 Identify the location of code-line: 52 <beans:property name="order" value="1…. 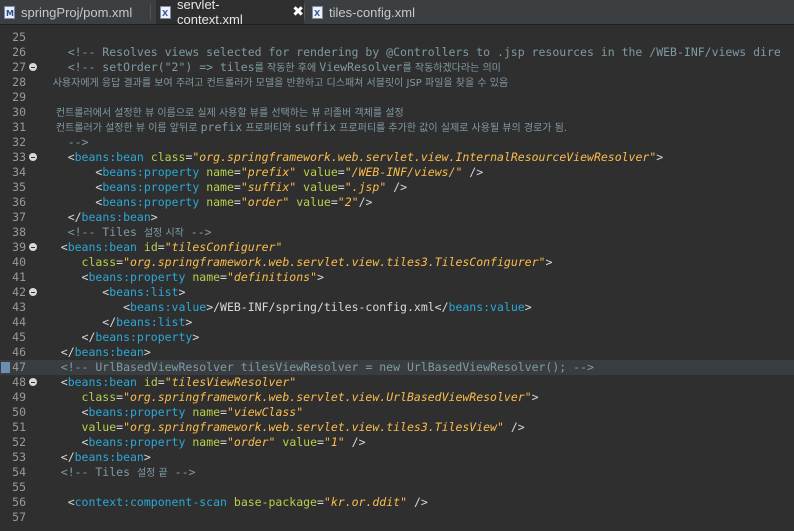
(397, 442).